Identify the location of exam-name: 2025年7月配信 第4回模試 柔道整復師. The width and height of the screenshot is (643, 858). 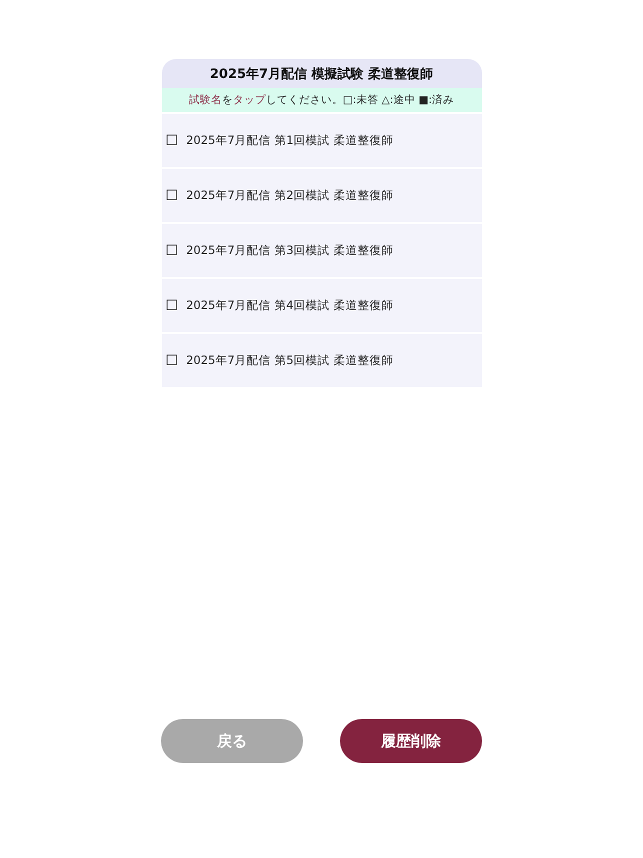
(290, 305).